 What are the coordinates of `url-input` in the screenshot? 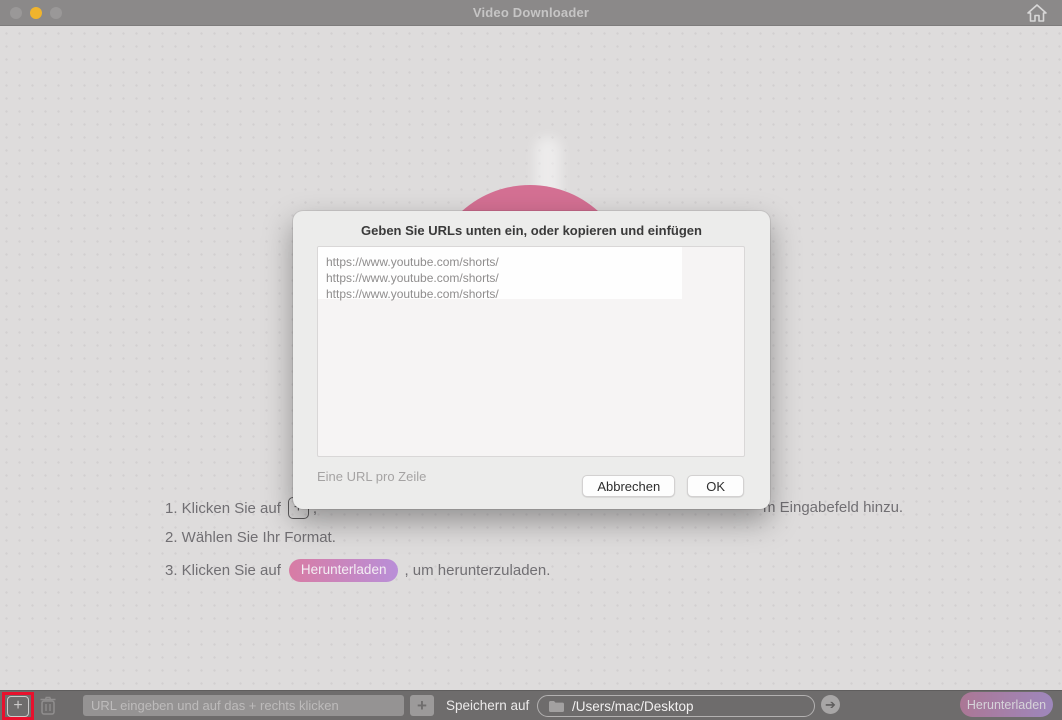 It's located at (243, 705).